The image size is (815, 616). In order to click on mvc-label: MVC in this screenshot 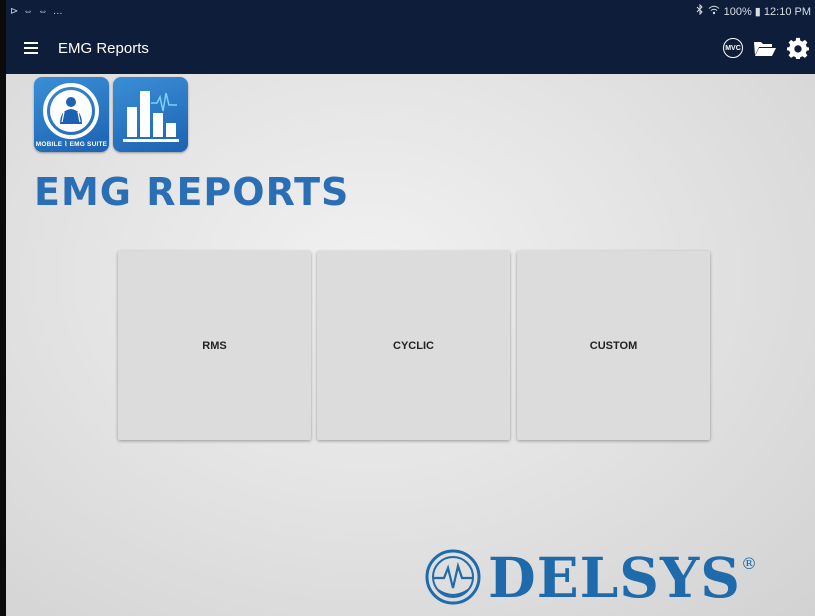, I will do `click(733, 48)`.